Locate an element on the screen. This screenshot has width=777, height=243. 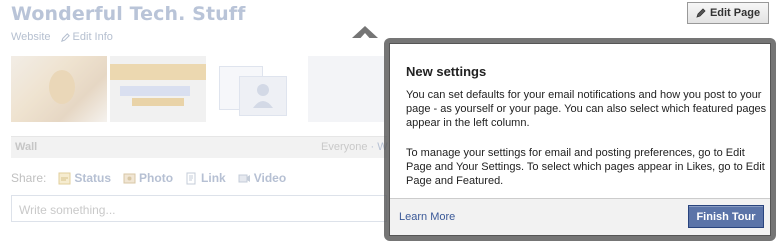
wall-filter: Everyone · W is located at coordinates (354, 147).